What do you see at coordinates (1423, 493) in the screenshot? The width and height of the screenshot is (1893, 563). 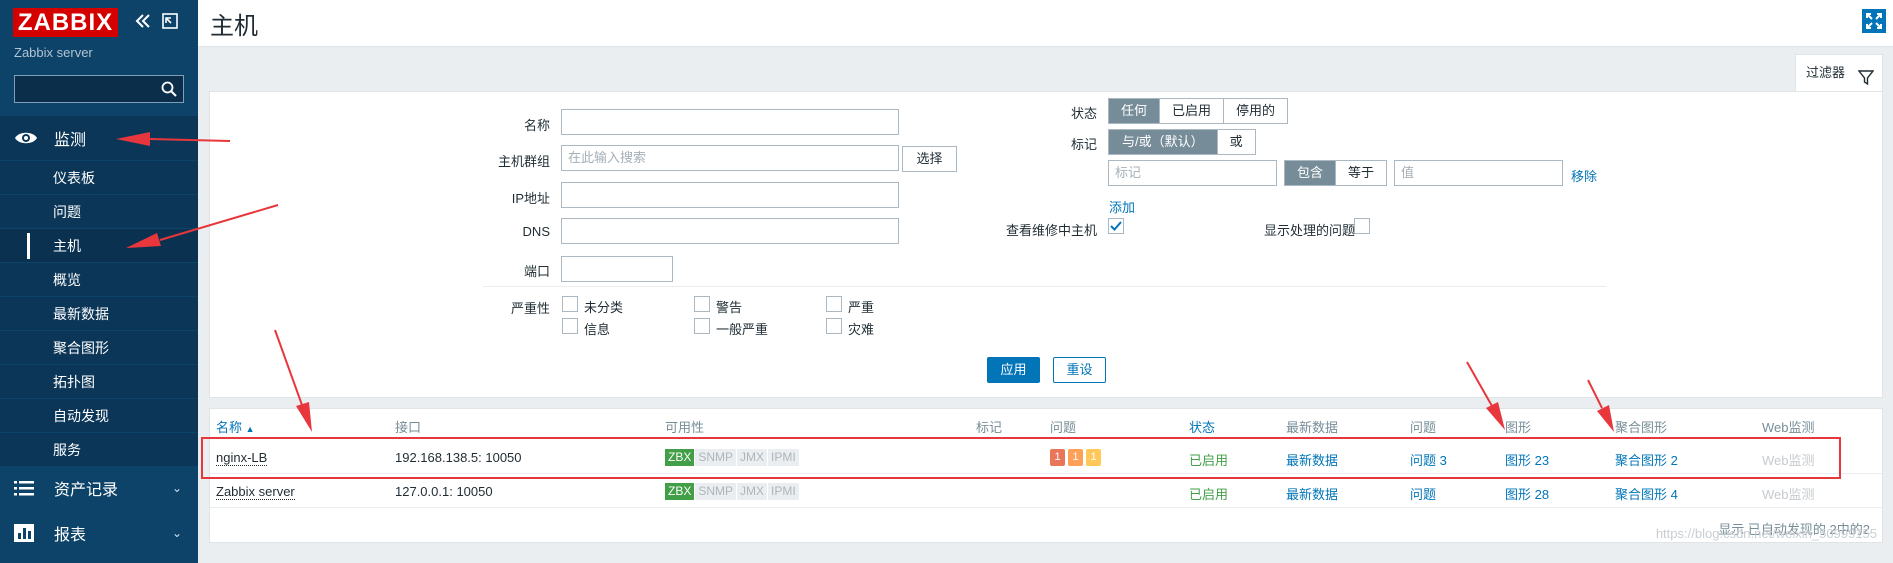 I see `problems-link: 问题` at bounding box center [1423, 493].